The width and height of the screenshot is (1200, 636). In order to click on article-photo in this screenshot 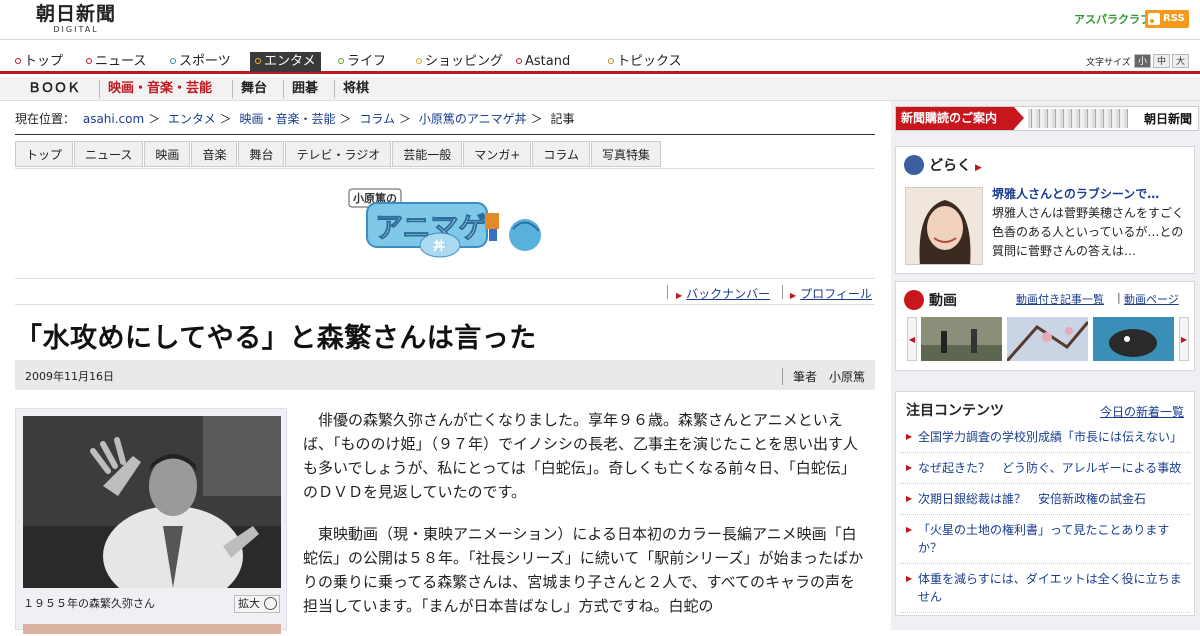, I will do `click(152, 502)`.